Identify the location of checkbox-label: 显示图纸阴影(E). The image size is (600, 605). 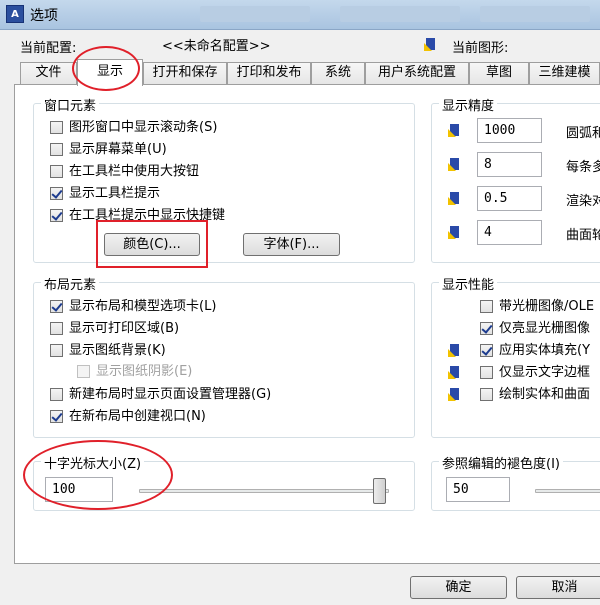
(144, 371).